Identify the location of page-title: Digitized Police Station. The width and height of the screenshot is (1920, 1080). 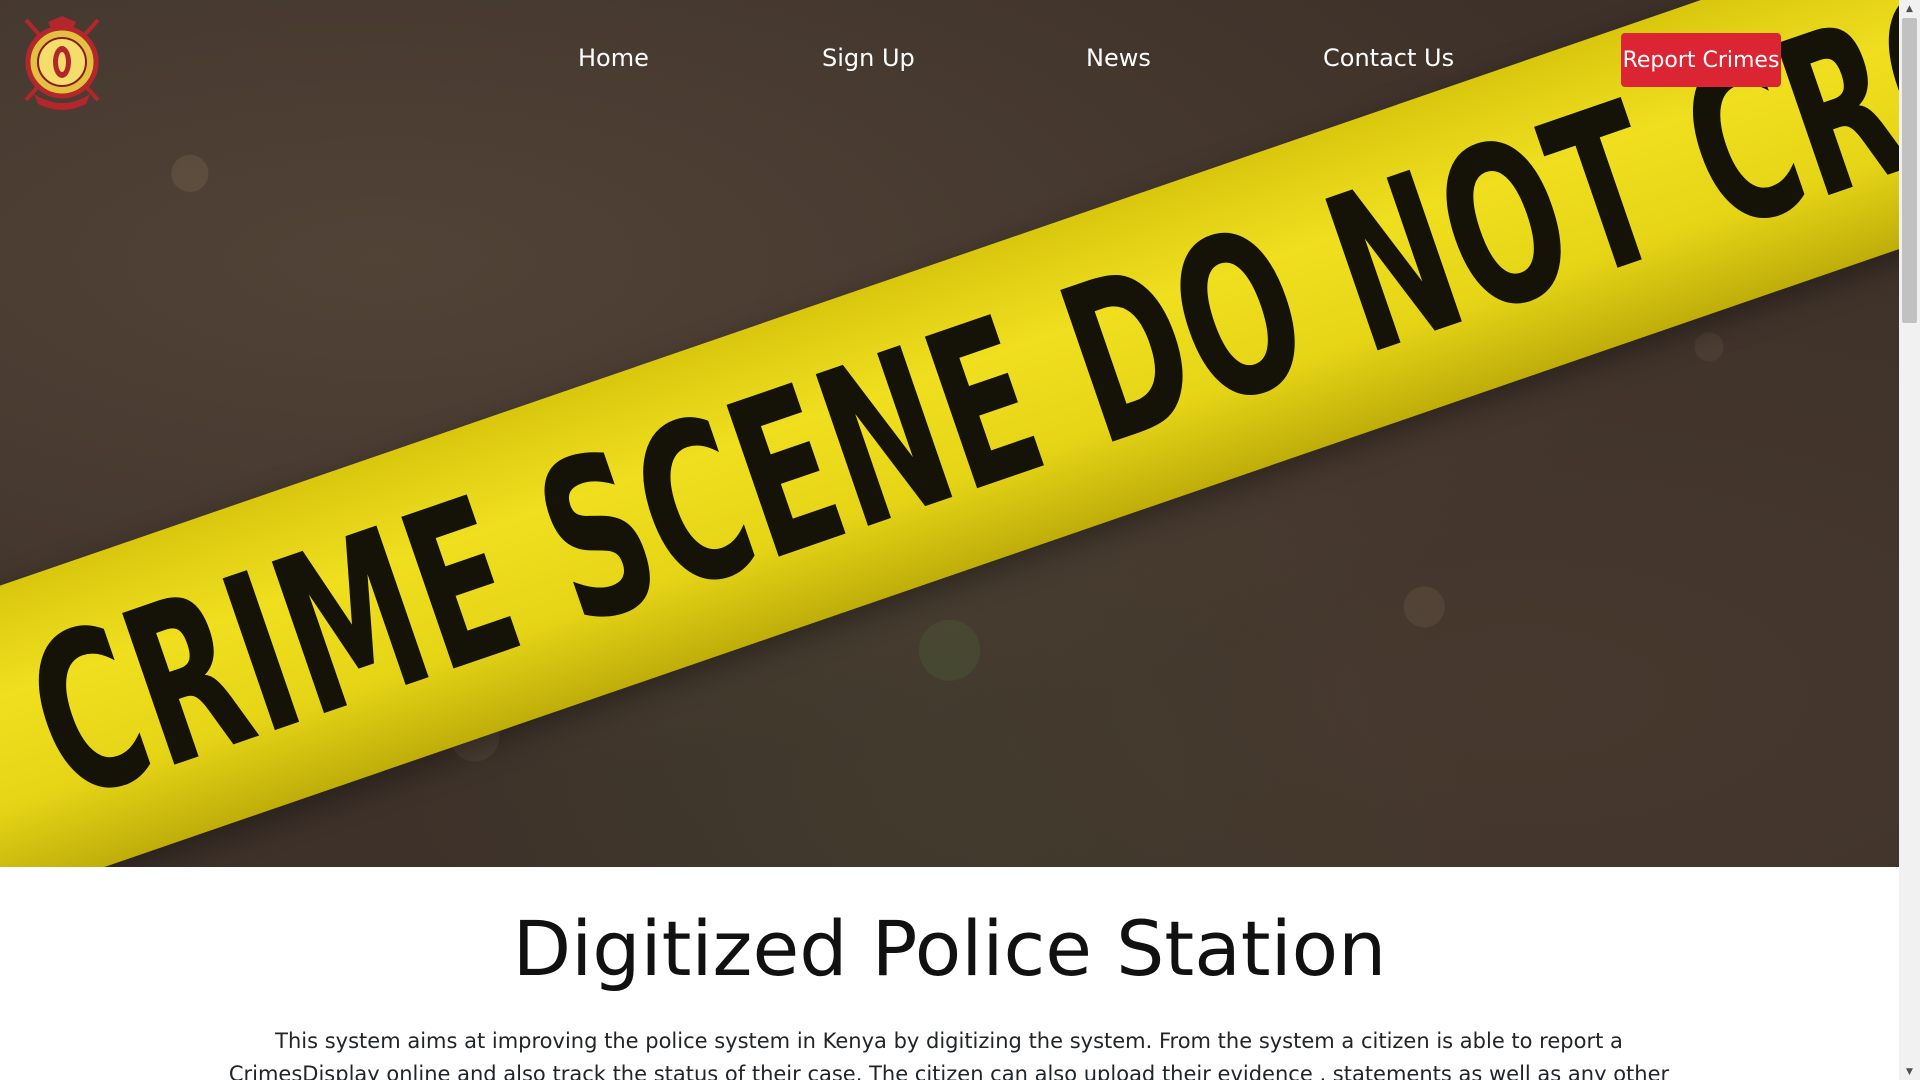
(949, 948).